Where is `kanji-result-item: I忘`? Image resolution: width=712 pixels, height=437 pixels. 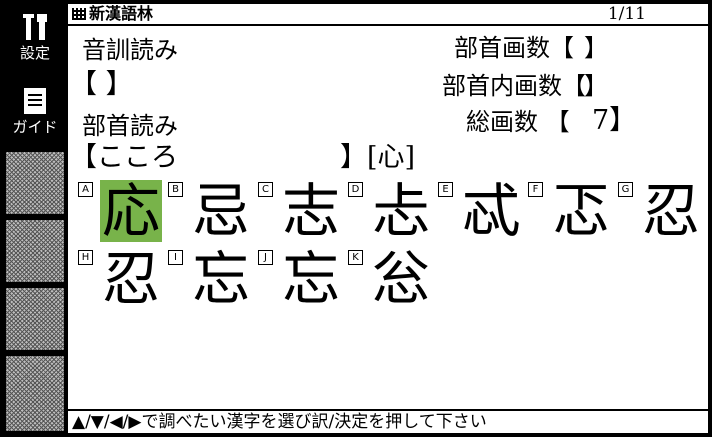 kanji-result-item: I忘 is located at coordinates (207, 279).